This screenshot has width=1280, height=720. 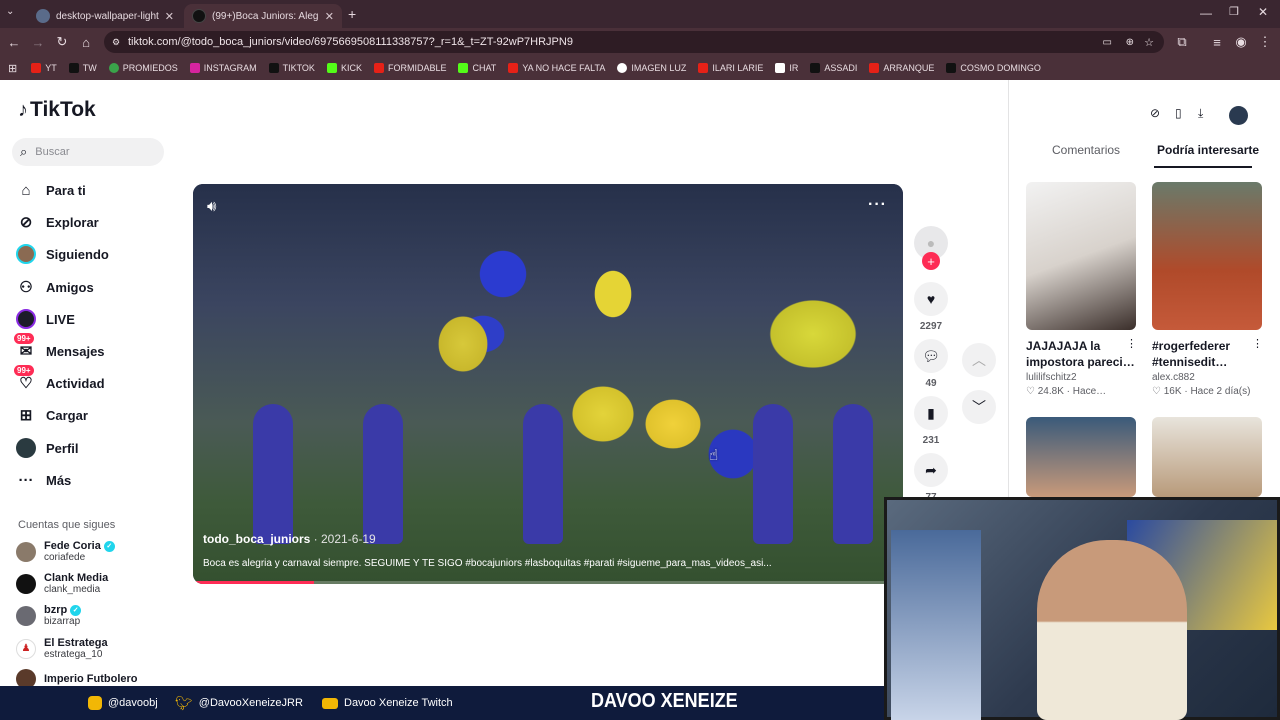 I want to click on bookmark-assadi: ASSADI, so click(x=833, y=68).